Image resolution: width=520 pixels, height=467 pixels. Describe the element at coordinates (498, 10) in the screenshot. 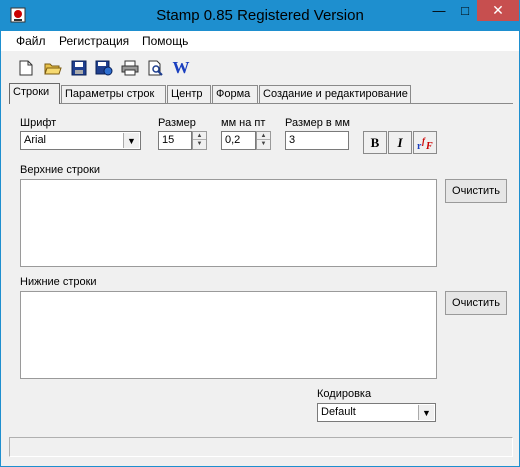

I see `close-button: ✕` at that location.